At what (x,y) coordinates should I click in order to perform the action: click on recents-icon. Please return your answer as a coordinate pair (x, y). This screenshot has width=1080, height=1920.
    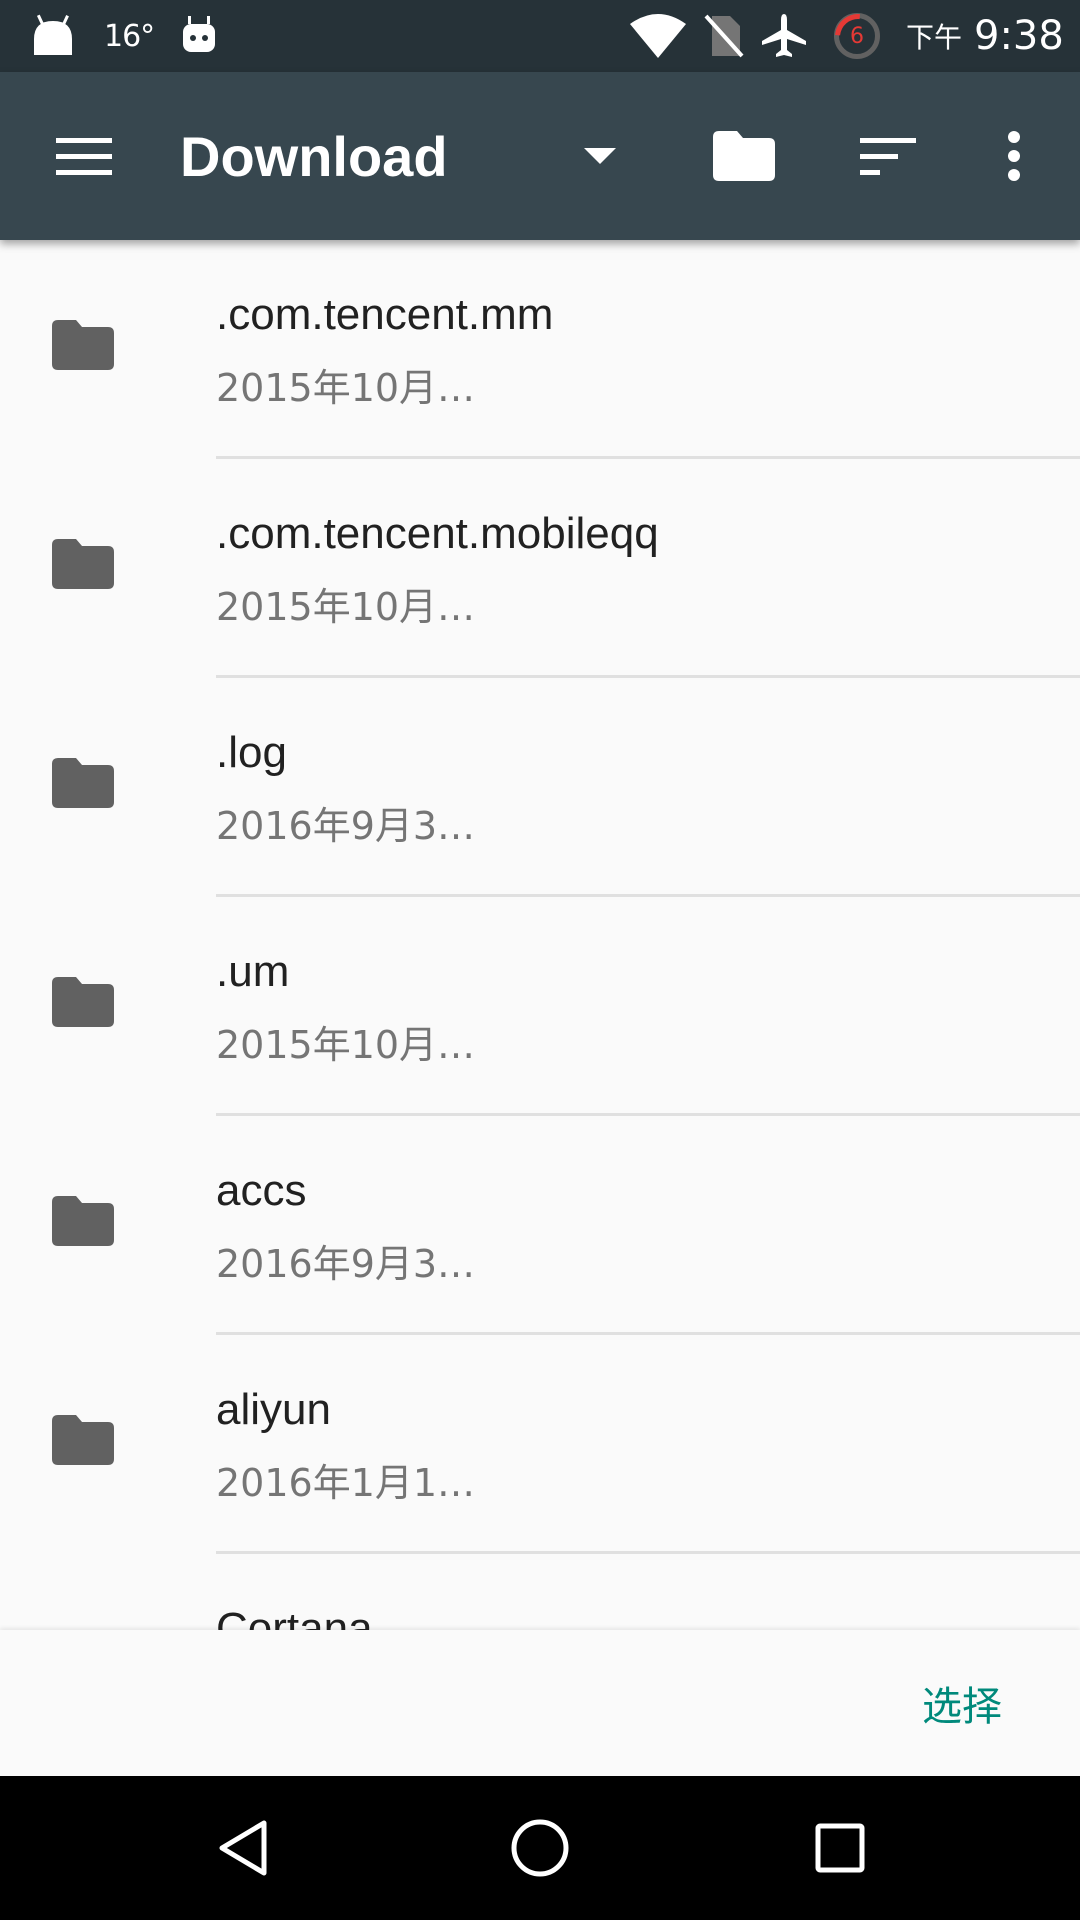
    Looking at the image, I should click on (840, 1848).